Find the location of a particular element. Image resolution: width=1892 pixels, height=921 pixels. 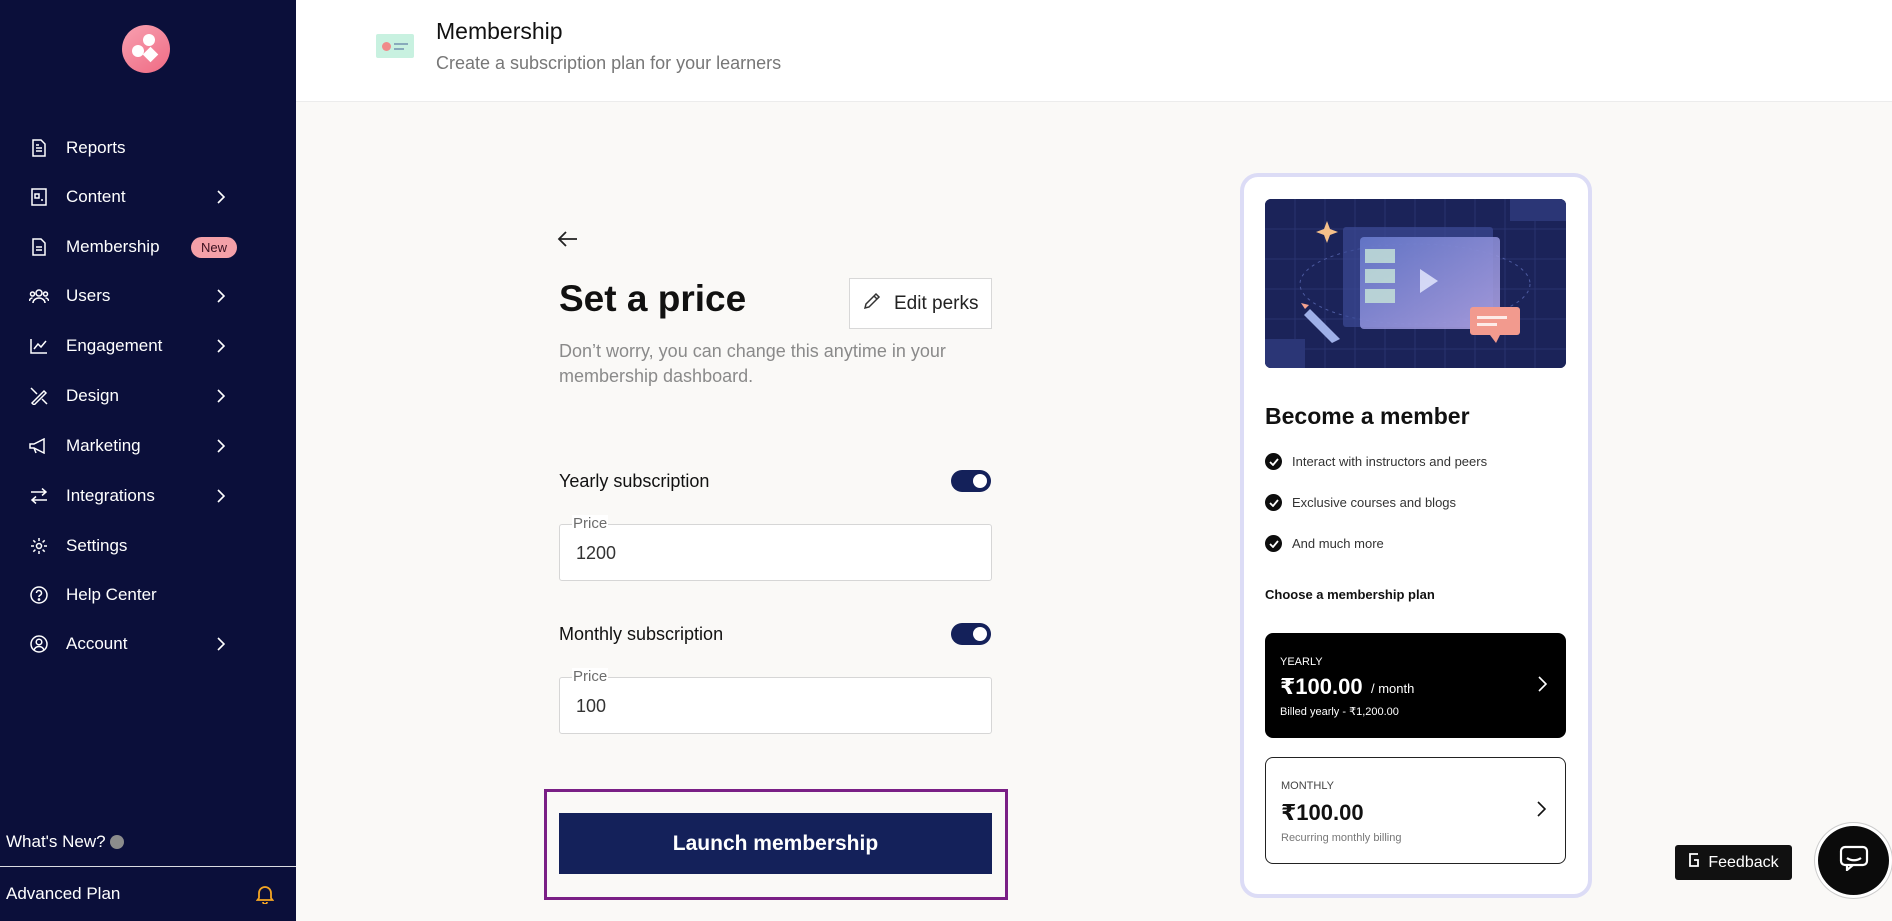

sidebar-item-marketing: Marketing is located at coordinates (148, 446).